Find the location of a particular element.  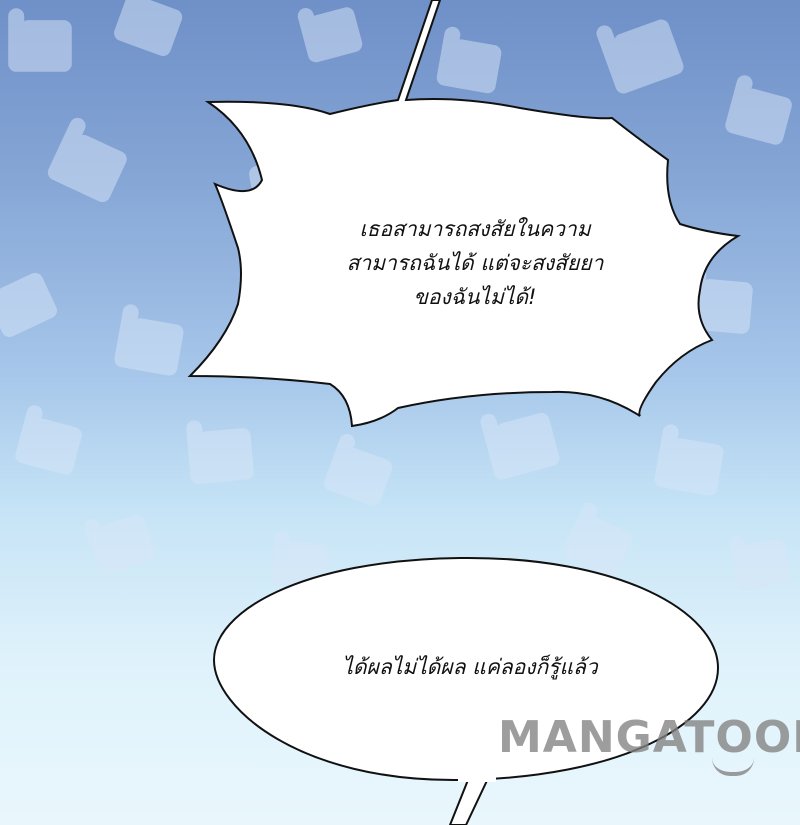

bubble-1-line-3: ของฉันไม่ได้! is located at coordinates (475, 297).